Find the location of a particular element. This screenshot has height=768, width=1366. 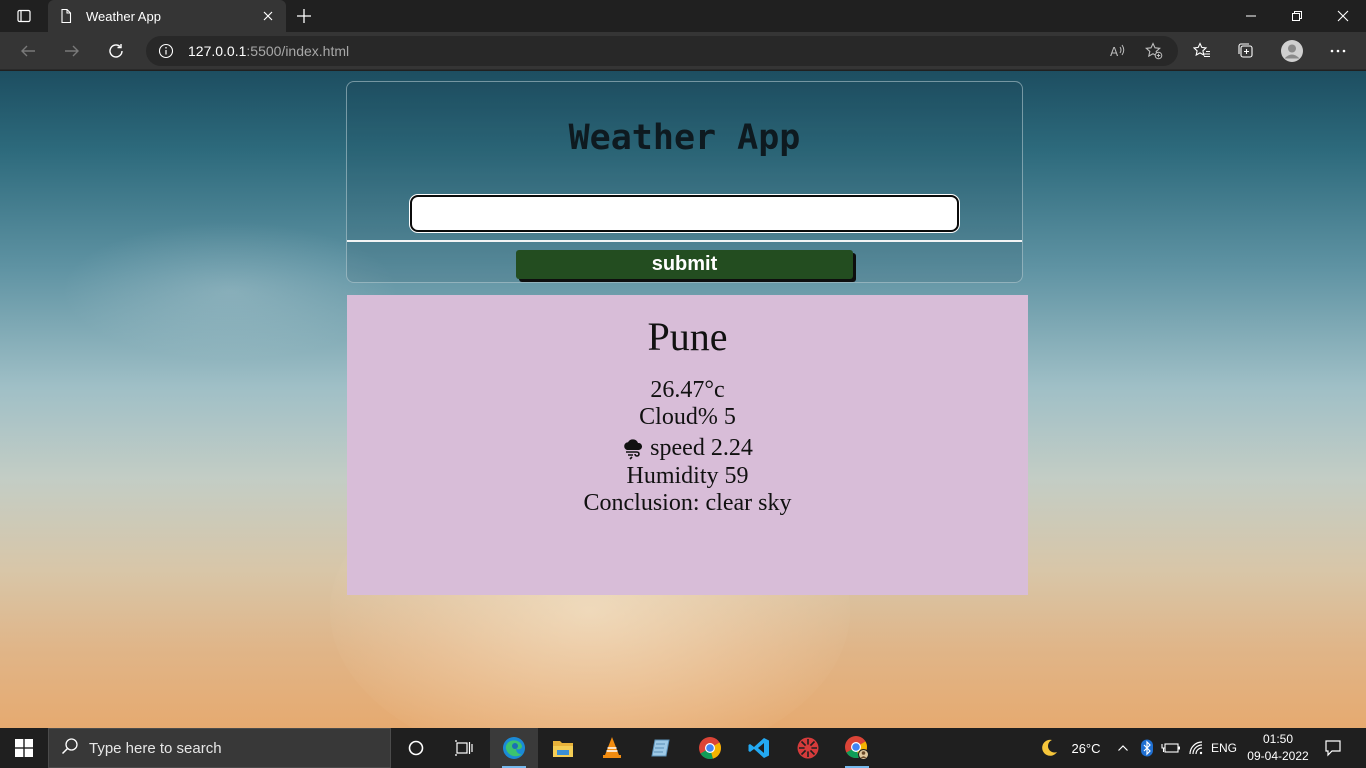

taskbar-search-box: Type here to search is located at coordinates (219, 748).